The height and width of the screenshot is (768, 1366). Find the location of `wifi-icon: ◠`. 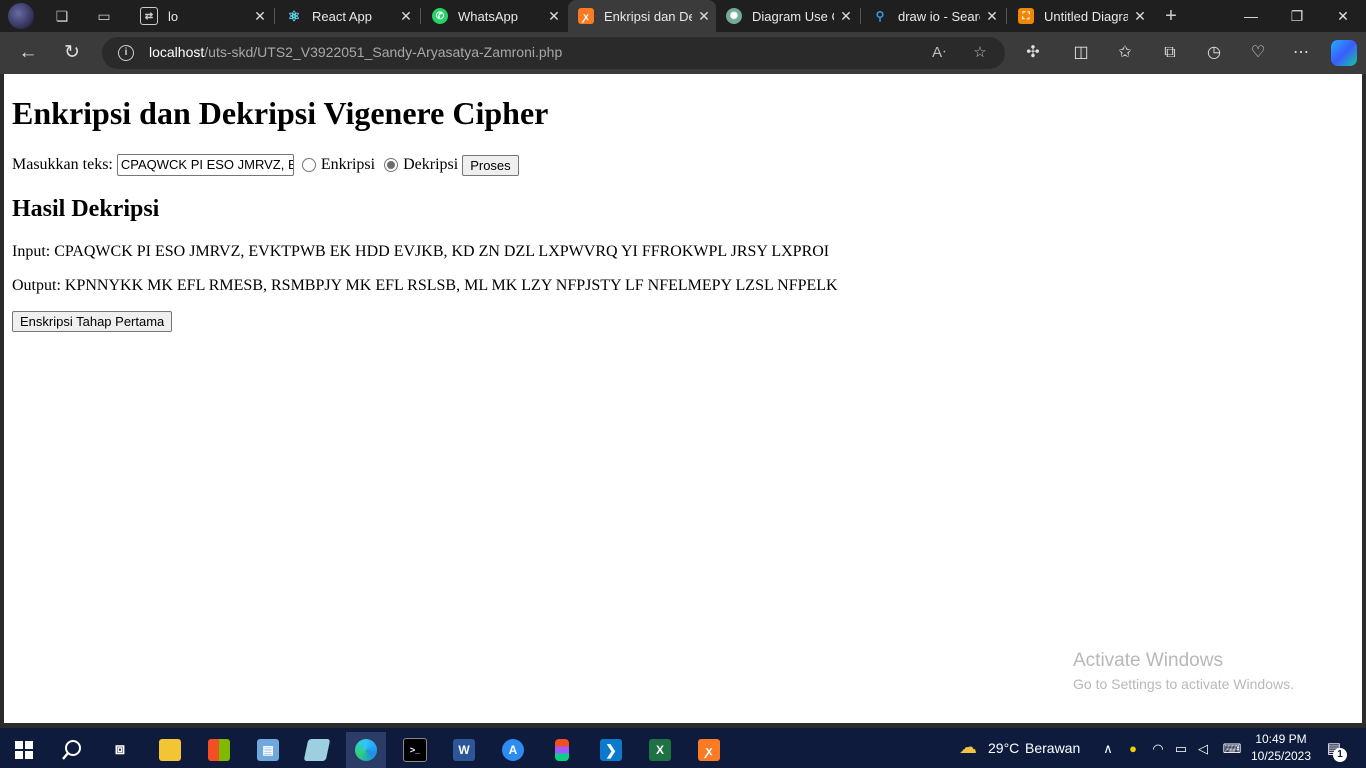

wifi-icon: ◠ is located at coordinates (1158, 749).